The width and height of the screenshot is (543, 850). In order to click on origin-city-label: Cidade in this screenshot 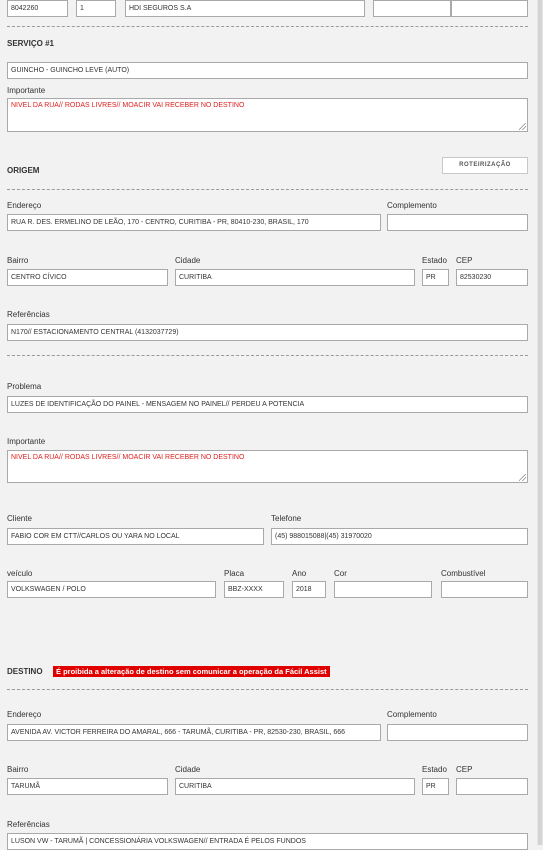, I will do `click(188, 260)`.